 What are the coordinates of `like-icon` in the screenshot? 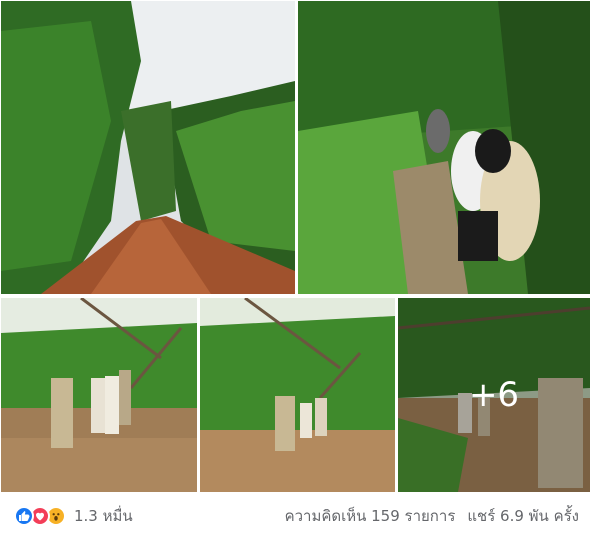 It's located at (24, 516).